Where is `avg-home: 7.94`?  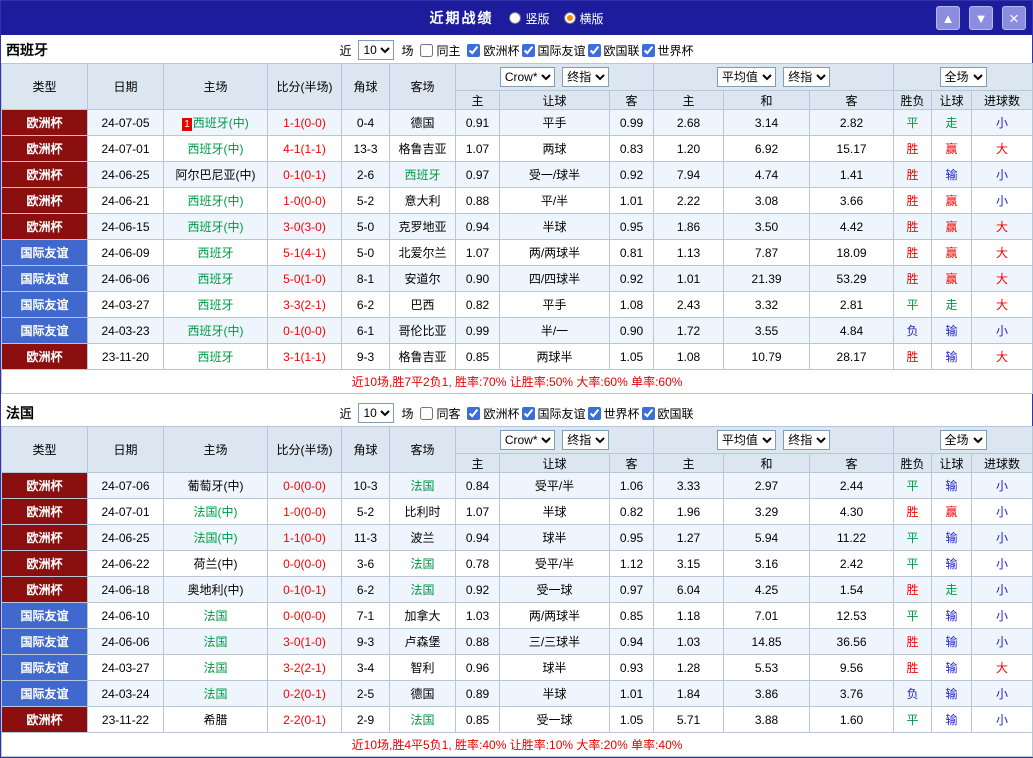 avg-home: 7.94 is located at coordinates (689, 174).